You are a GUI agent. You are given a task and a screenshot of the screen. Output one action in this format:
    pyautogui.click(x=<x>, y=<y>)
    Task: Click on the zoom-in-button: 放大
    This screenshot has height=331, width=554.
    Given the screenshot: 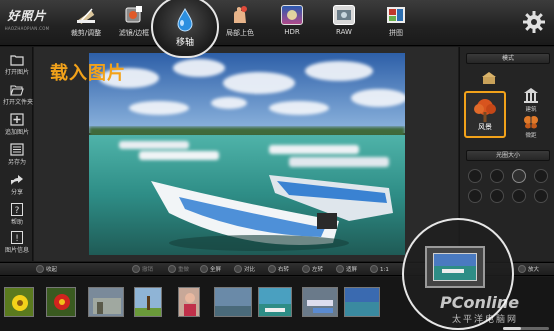 What is the action you would take?
    pyautogui.click(x=528, y=269)
    